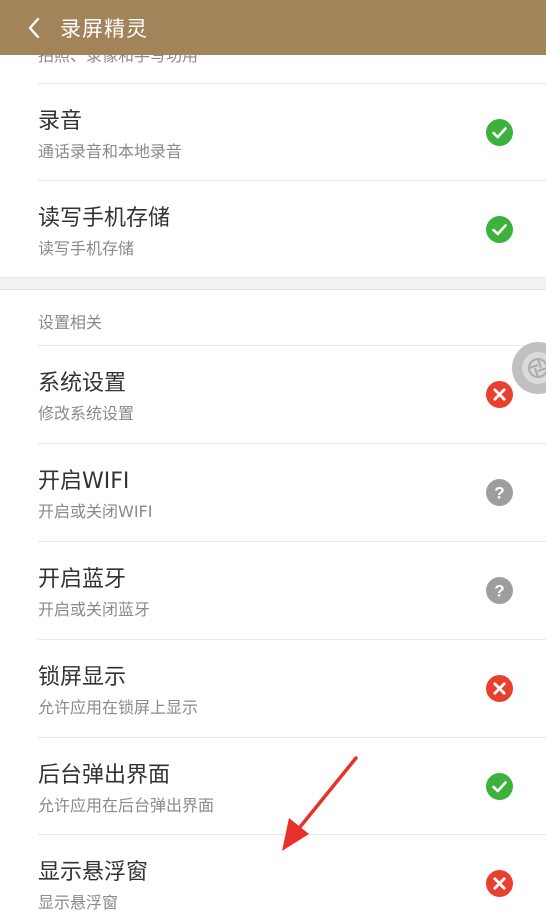 The image size is (546, 923). I want to click on permission-row-storage: 读写手机存储 读写手机存储, so click(273, 228).